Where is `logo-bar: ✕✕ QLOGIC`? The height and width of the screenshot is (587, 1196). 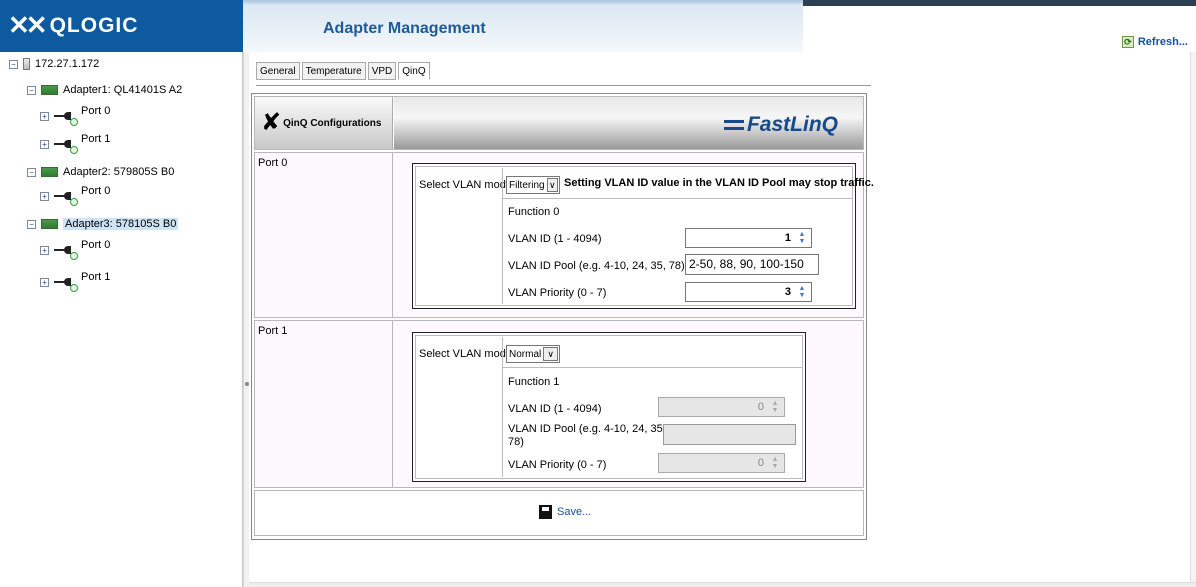
logo-bar: ✕✕ QLOGIC is located at coordinates (121, 26).